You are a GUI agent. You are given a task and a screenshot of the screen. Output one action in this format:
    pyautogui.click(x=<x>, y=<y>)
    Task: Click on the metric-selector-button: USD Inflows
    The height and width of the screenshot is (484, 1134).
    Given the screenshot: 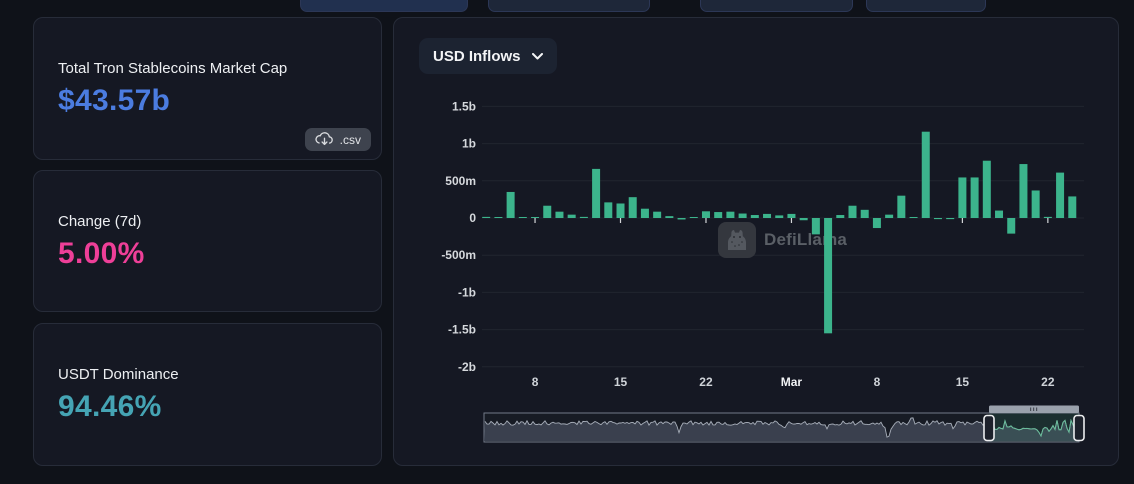 What is the action you would take?
    pyautogui.click(x=488, y=56)
    